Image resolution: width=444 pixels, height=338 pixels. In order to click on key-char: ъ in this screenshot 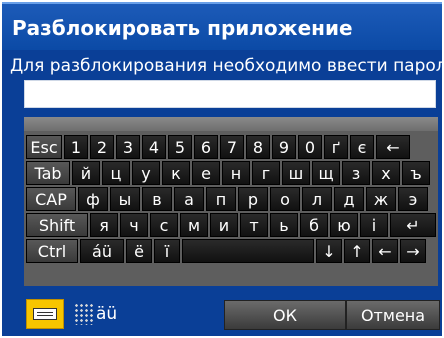, I will do `click(416, 173)`.